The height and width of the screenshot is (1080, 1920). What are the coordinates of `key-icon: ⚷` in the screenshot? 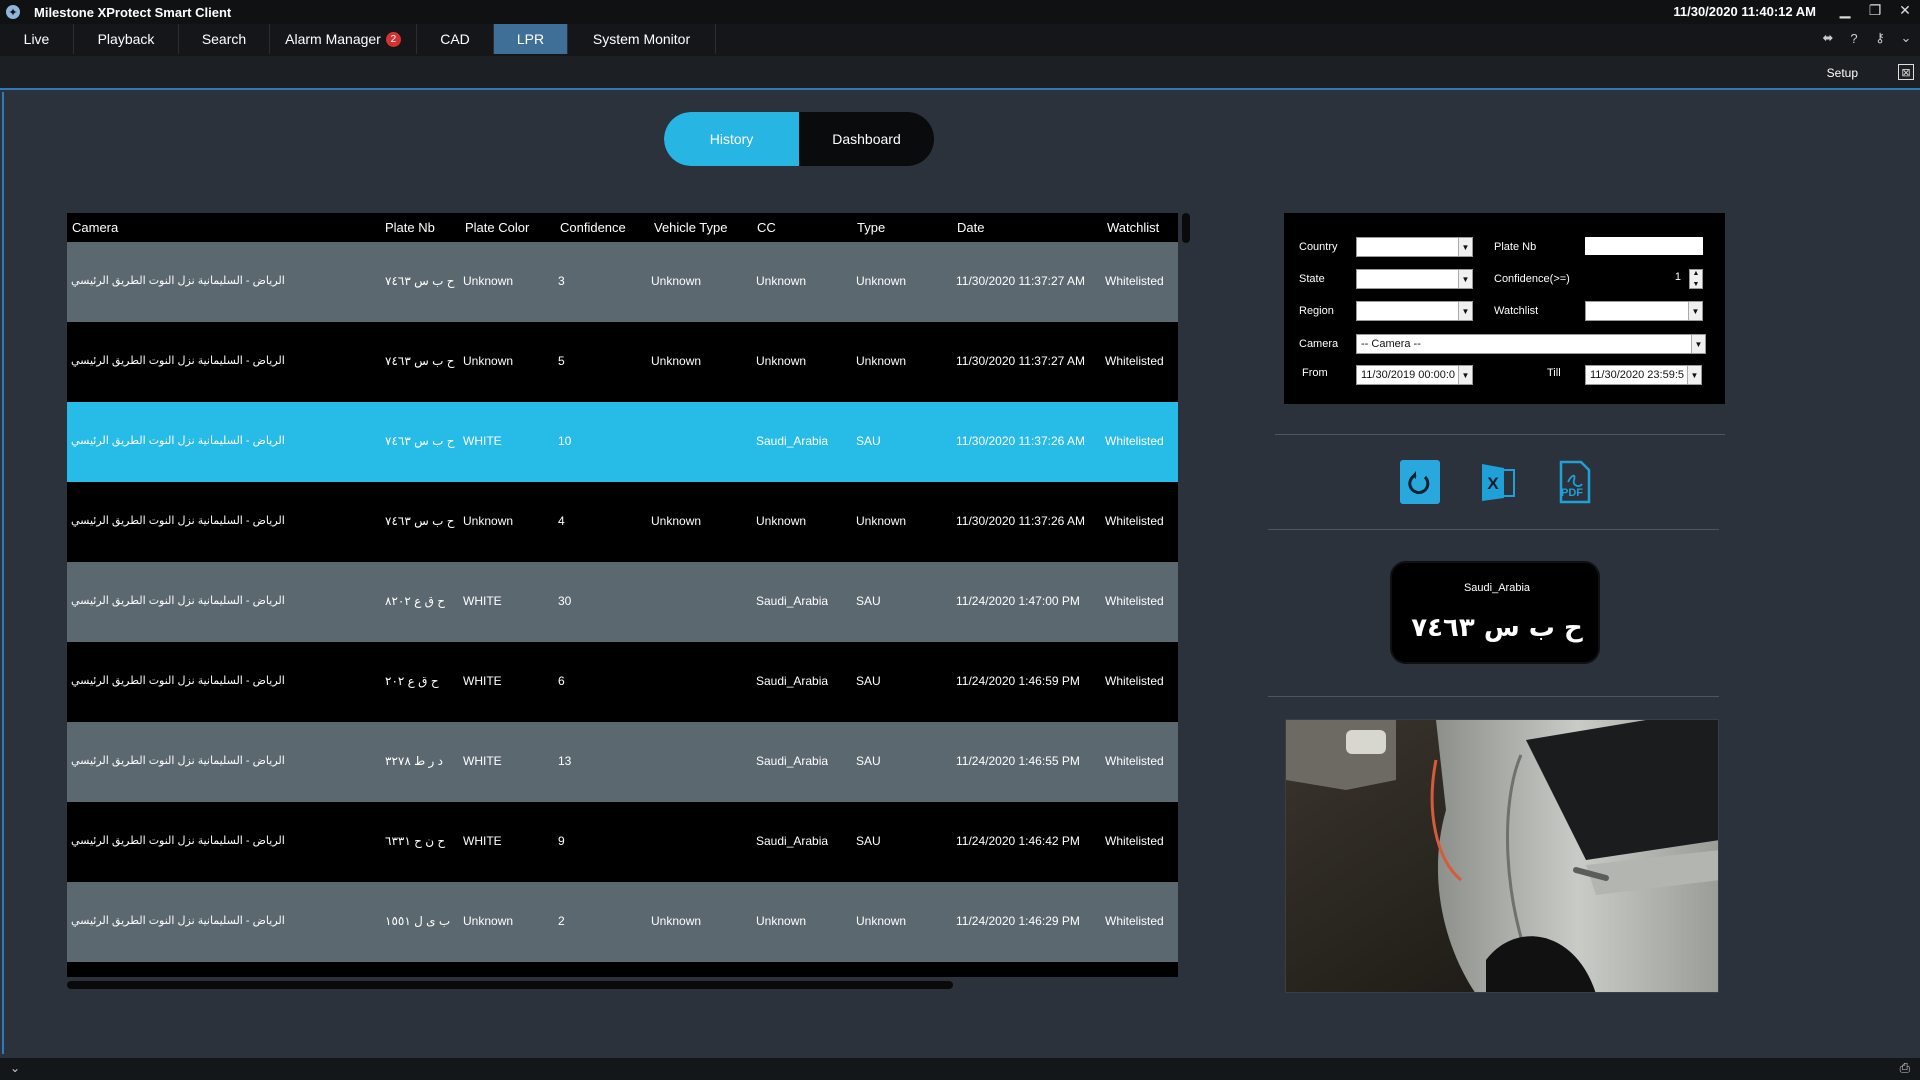 It's located at (1880, 38).